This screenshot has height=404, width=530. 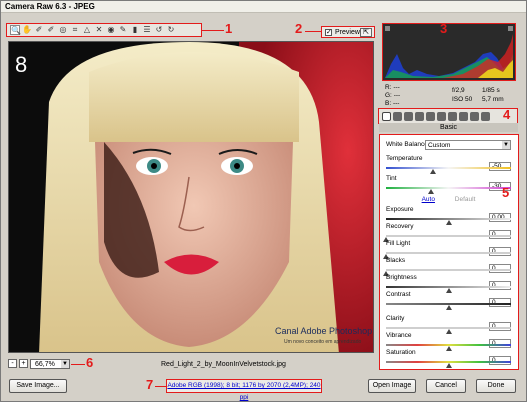 I want to click on zoom-tool-icon: 🔍, so click(x=15, y=30).